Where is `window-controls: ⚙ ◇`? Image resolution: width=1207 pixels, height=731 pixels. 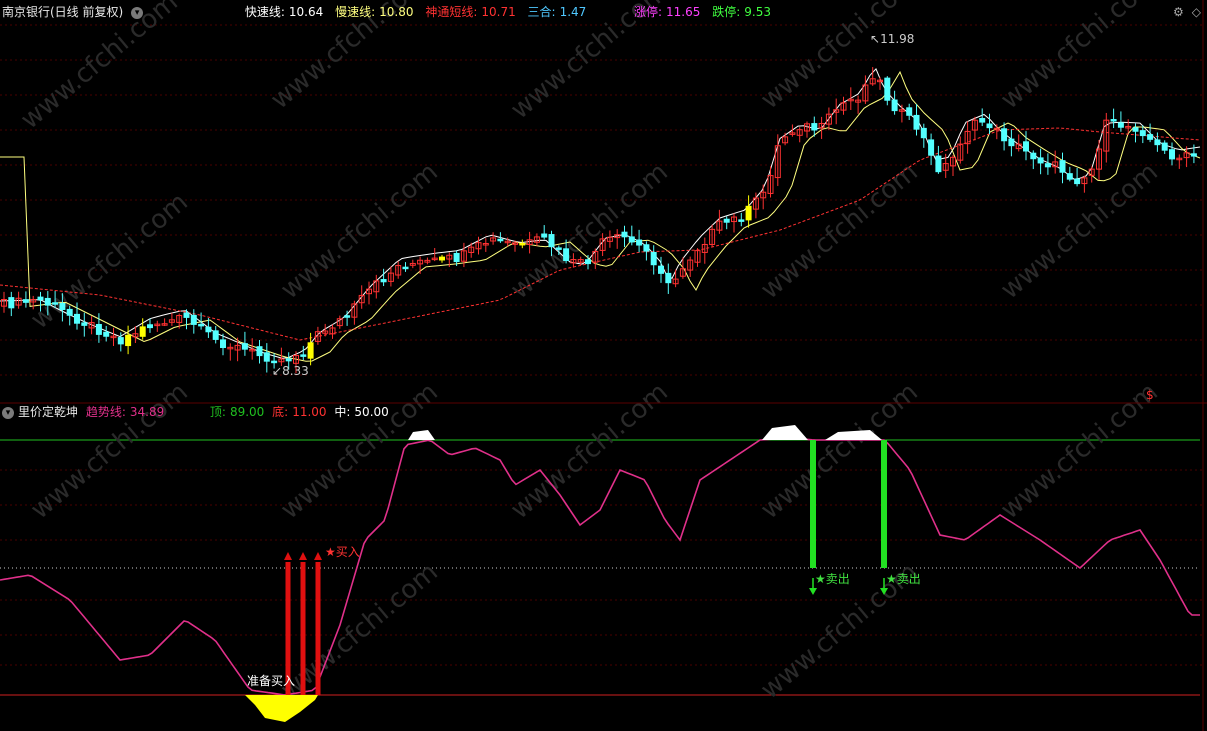
window-controls: ⚙ ◇ is located at coordinates (1183, 12).